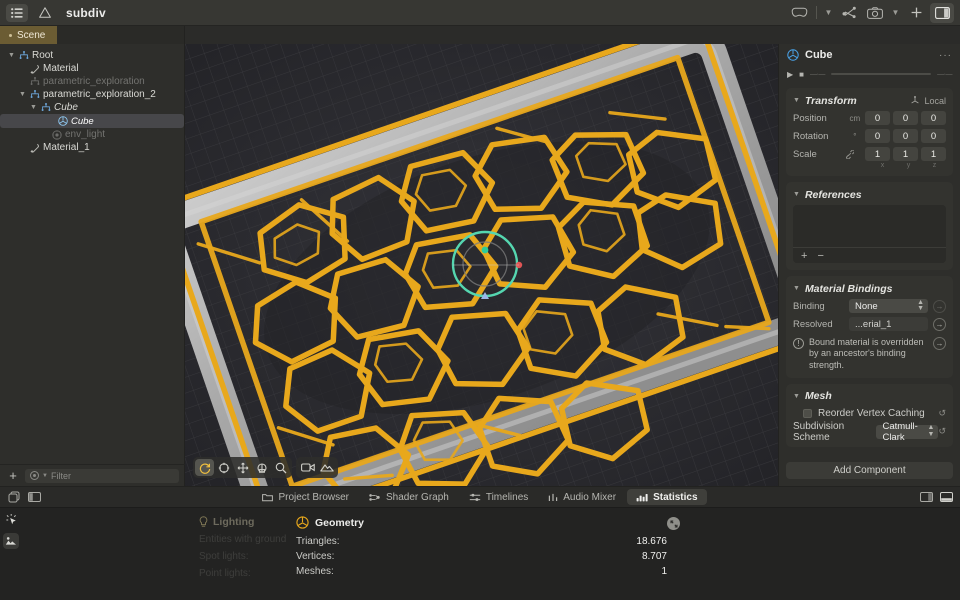 This screenshot has width=960, height=600. I want to click on tree-item-material-1: Material_1, so click(92, 147).